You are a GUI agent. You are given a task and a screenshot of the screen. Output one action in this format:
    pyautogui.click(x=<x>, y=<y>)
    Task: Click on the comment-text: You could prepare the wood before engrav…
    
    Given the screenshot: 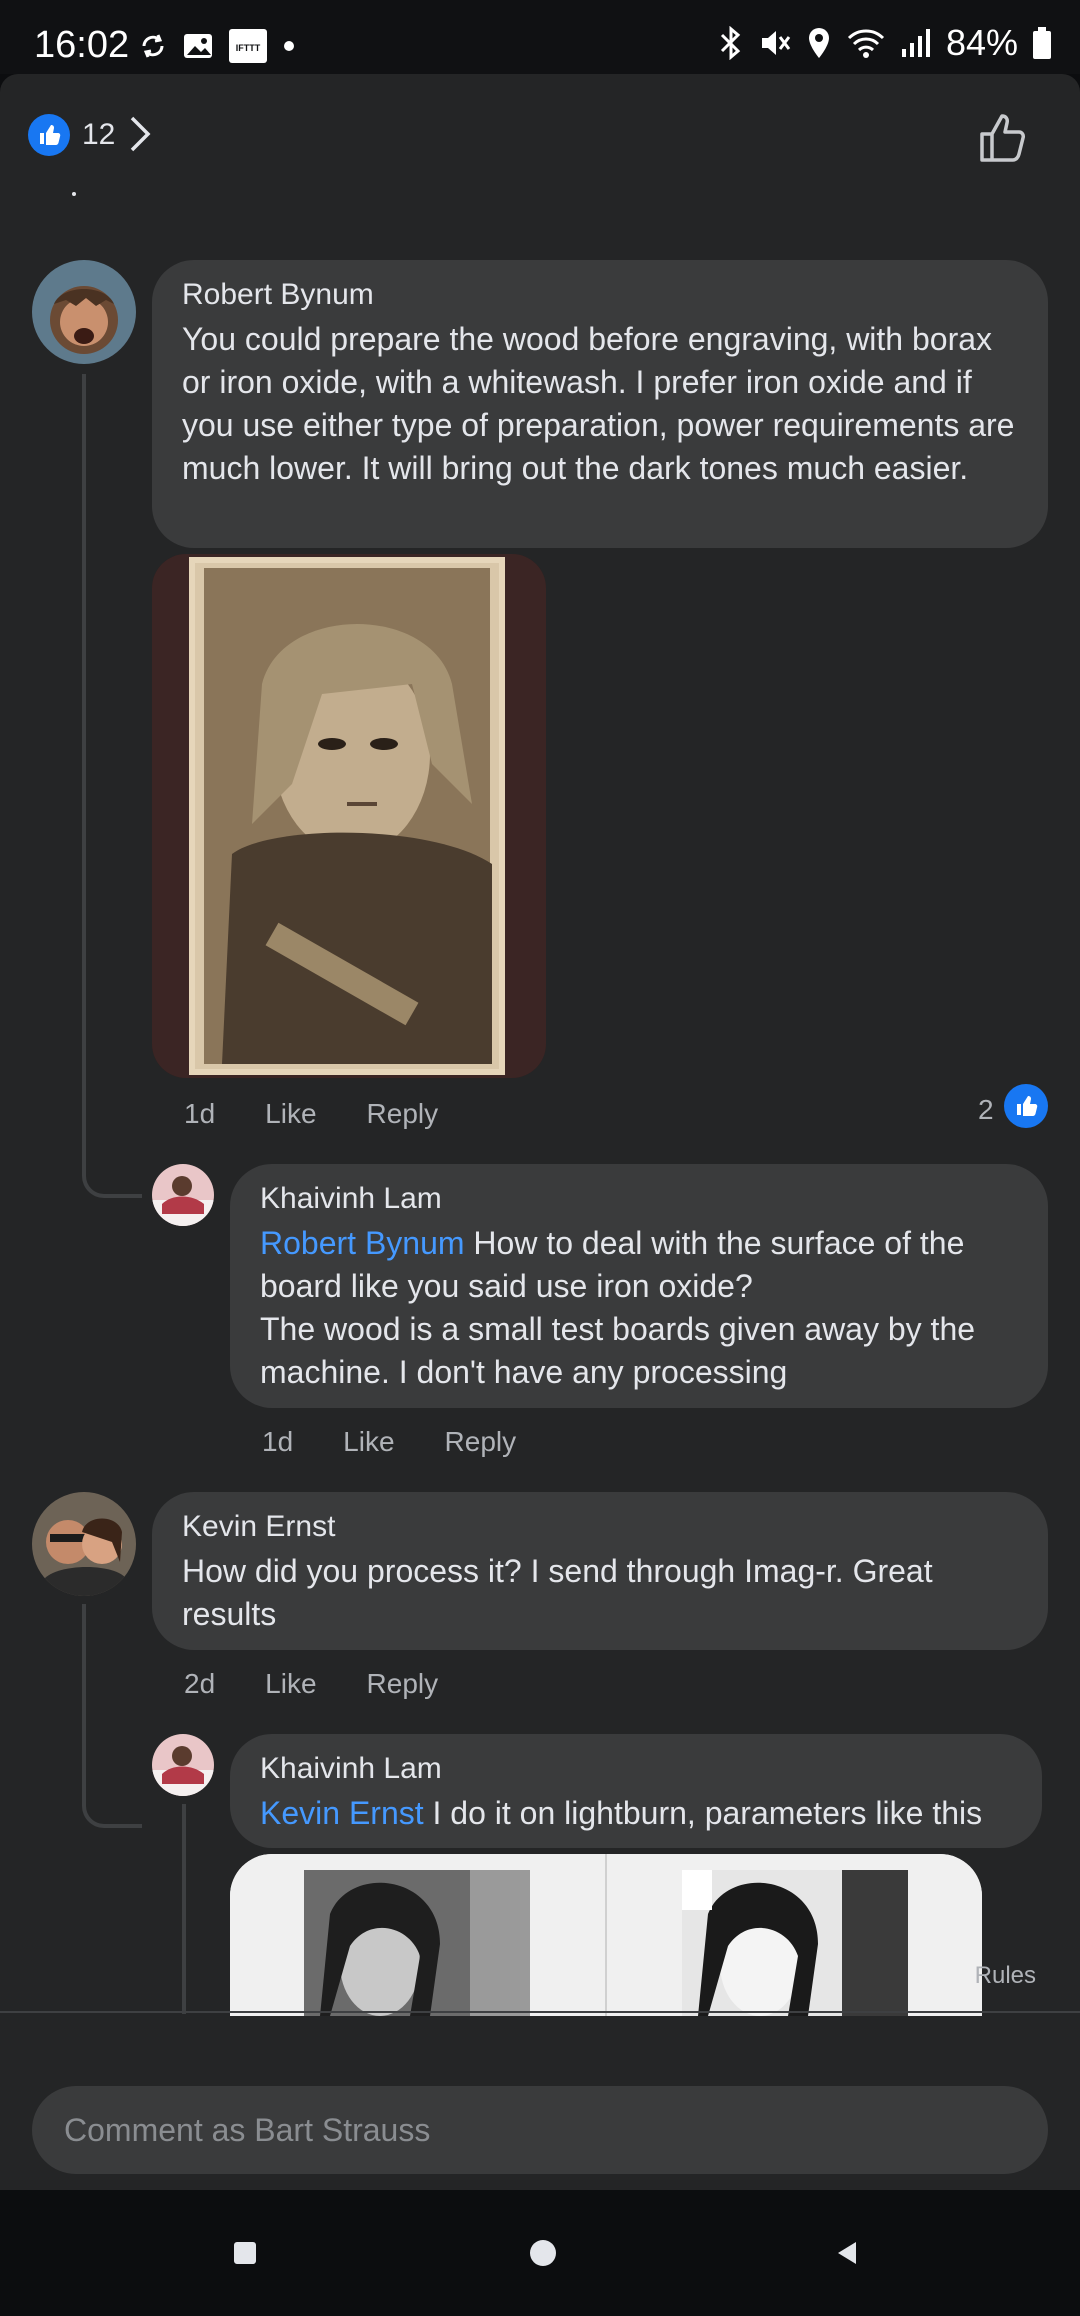 What is the action you would take?
    pyautogui.click(x=598, y=403)
    